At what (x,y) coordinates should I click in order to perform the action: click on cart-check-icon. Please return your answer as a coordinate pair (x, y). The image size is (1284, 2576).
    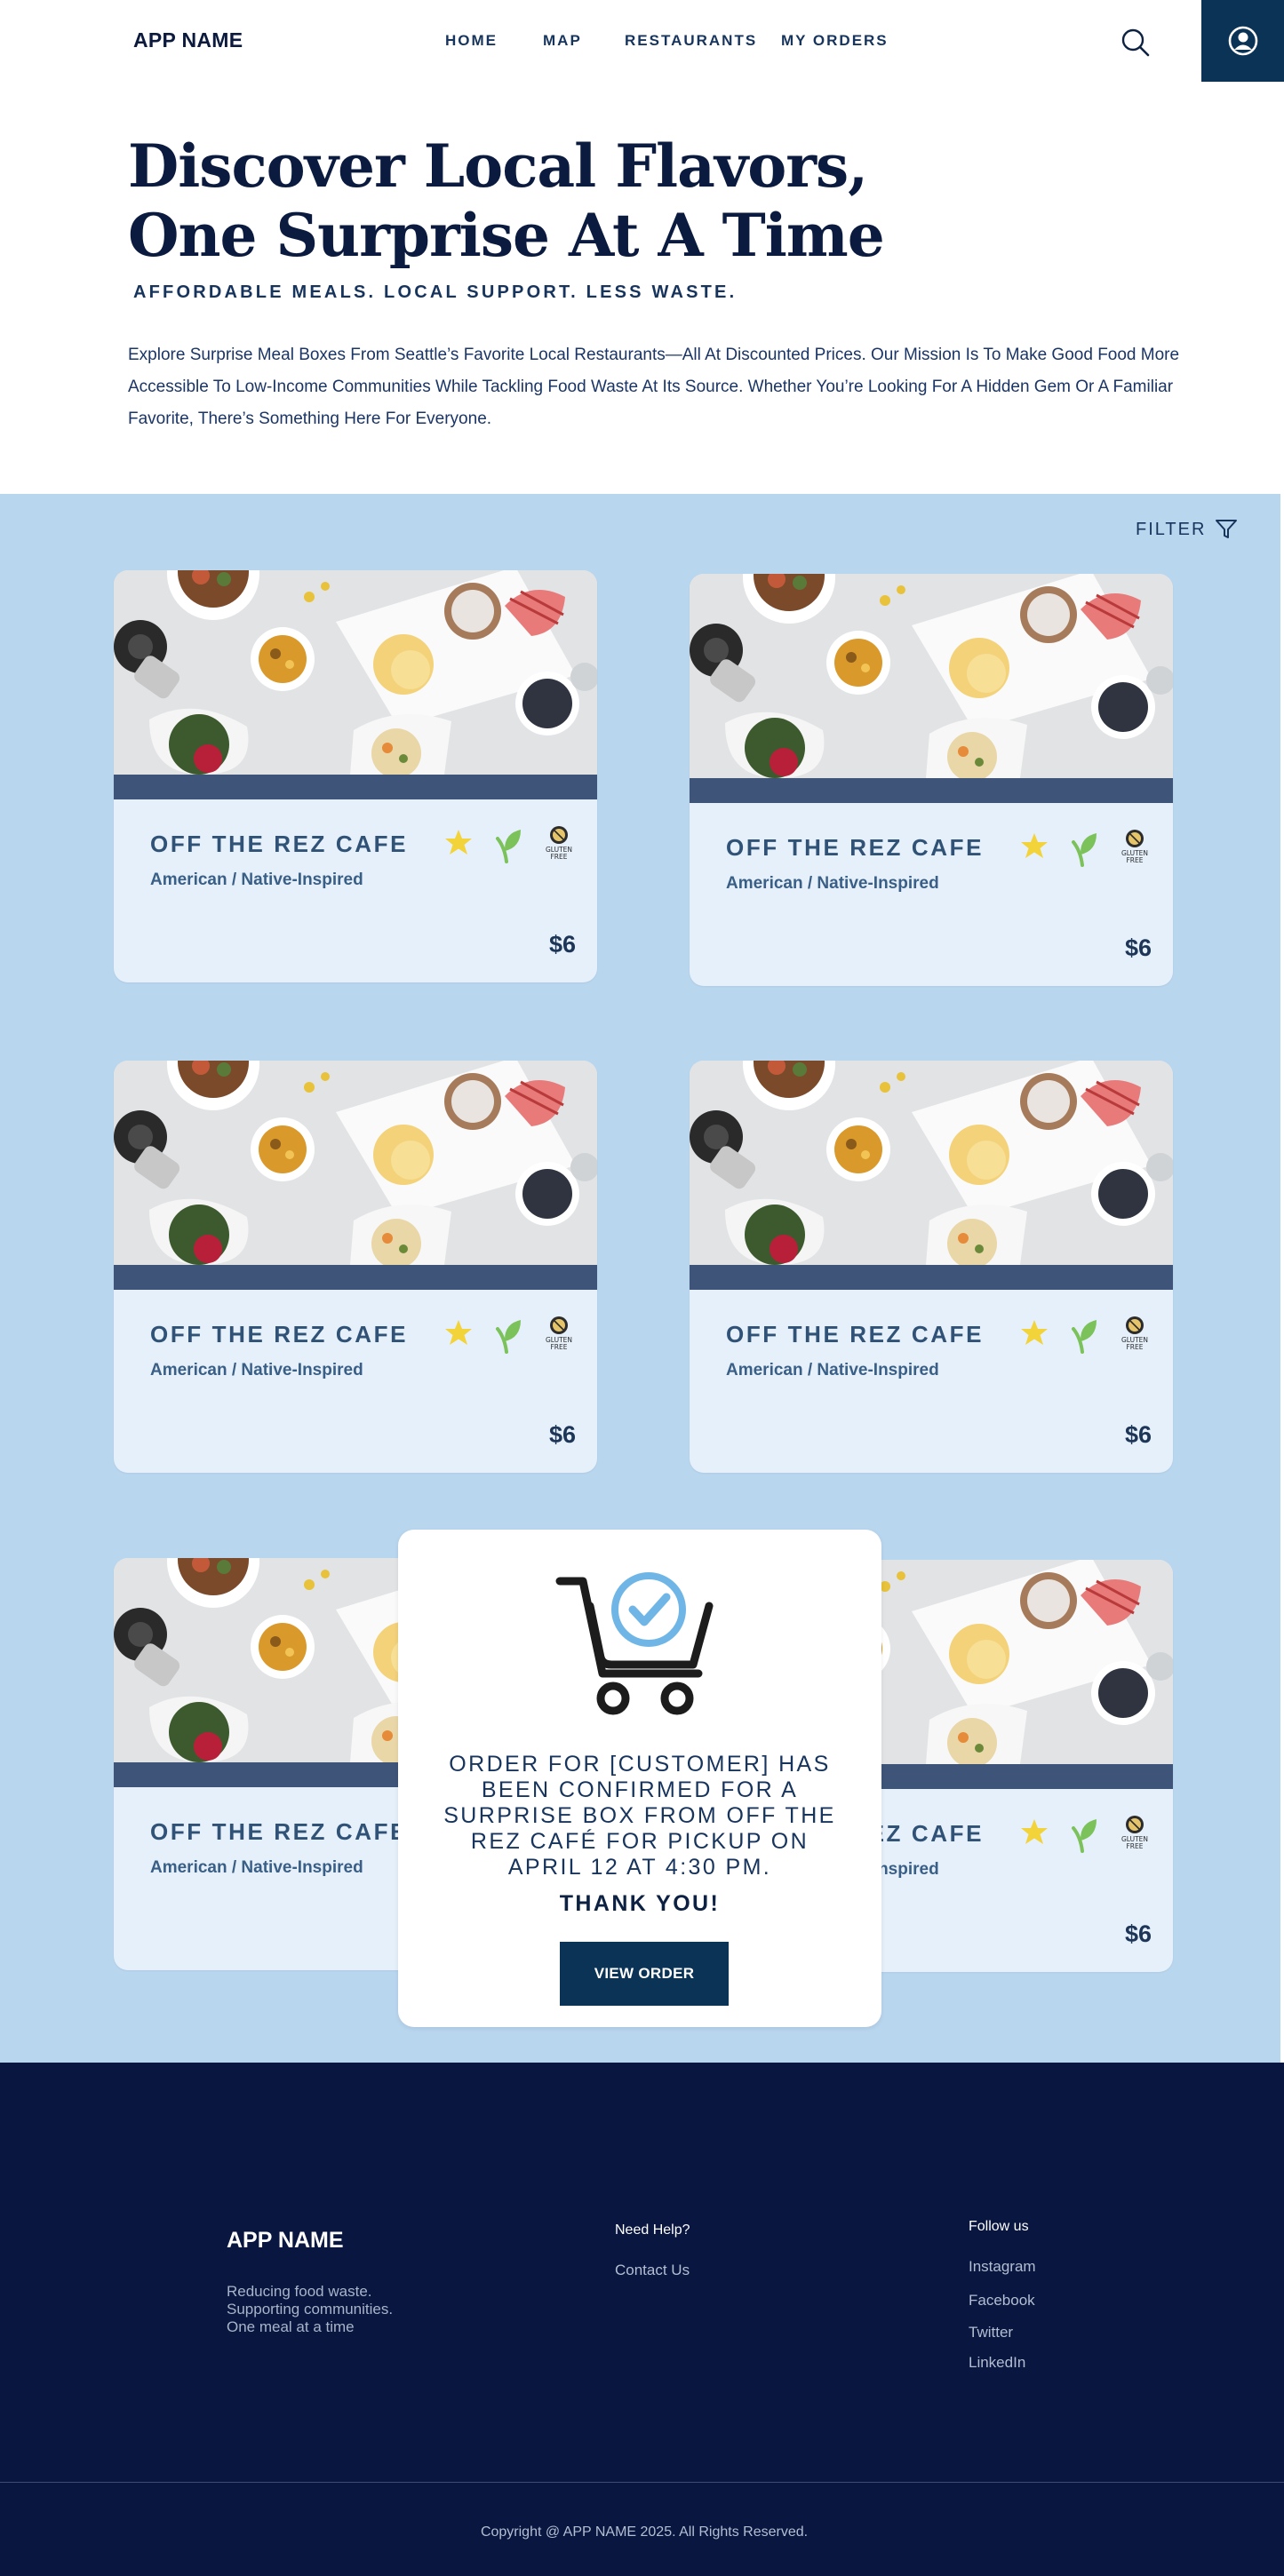
    Looking at the image, I should click on (634, 1643).